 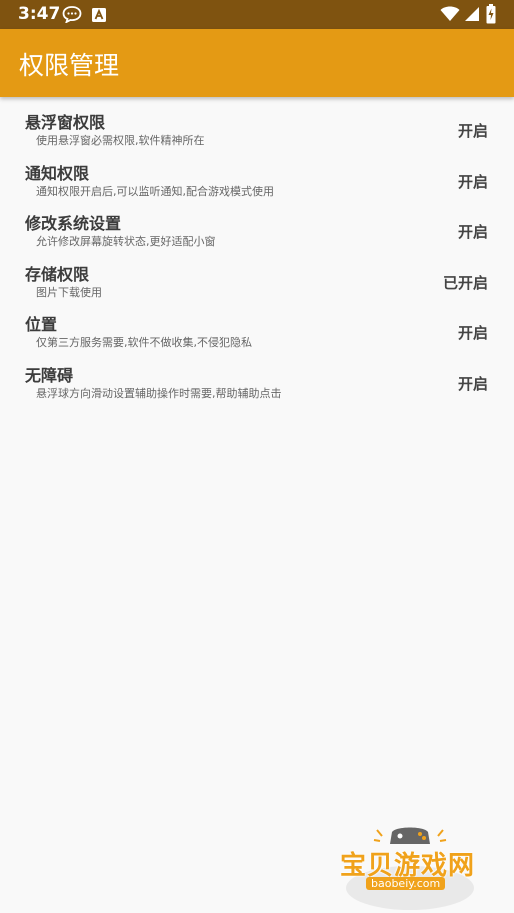 What do you see at coordinates (257, 333) in the screenshot?
I see `permission-item-location: 位置 仅第三方服务需要,软件不做收集,不侵犯隐私 开启` at bounding box center [257, 333].